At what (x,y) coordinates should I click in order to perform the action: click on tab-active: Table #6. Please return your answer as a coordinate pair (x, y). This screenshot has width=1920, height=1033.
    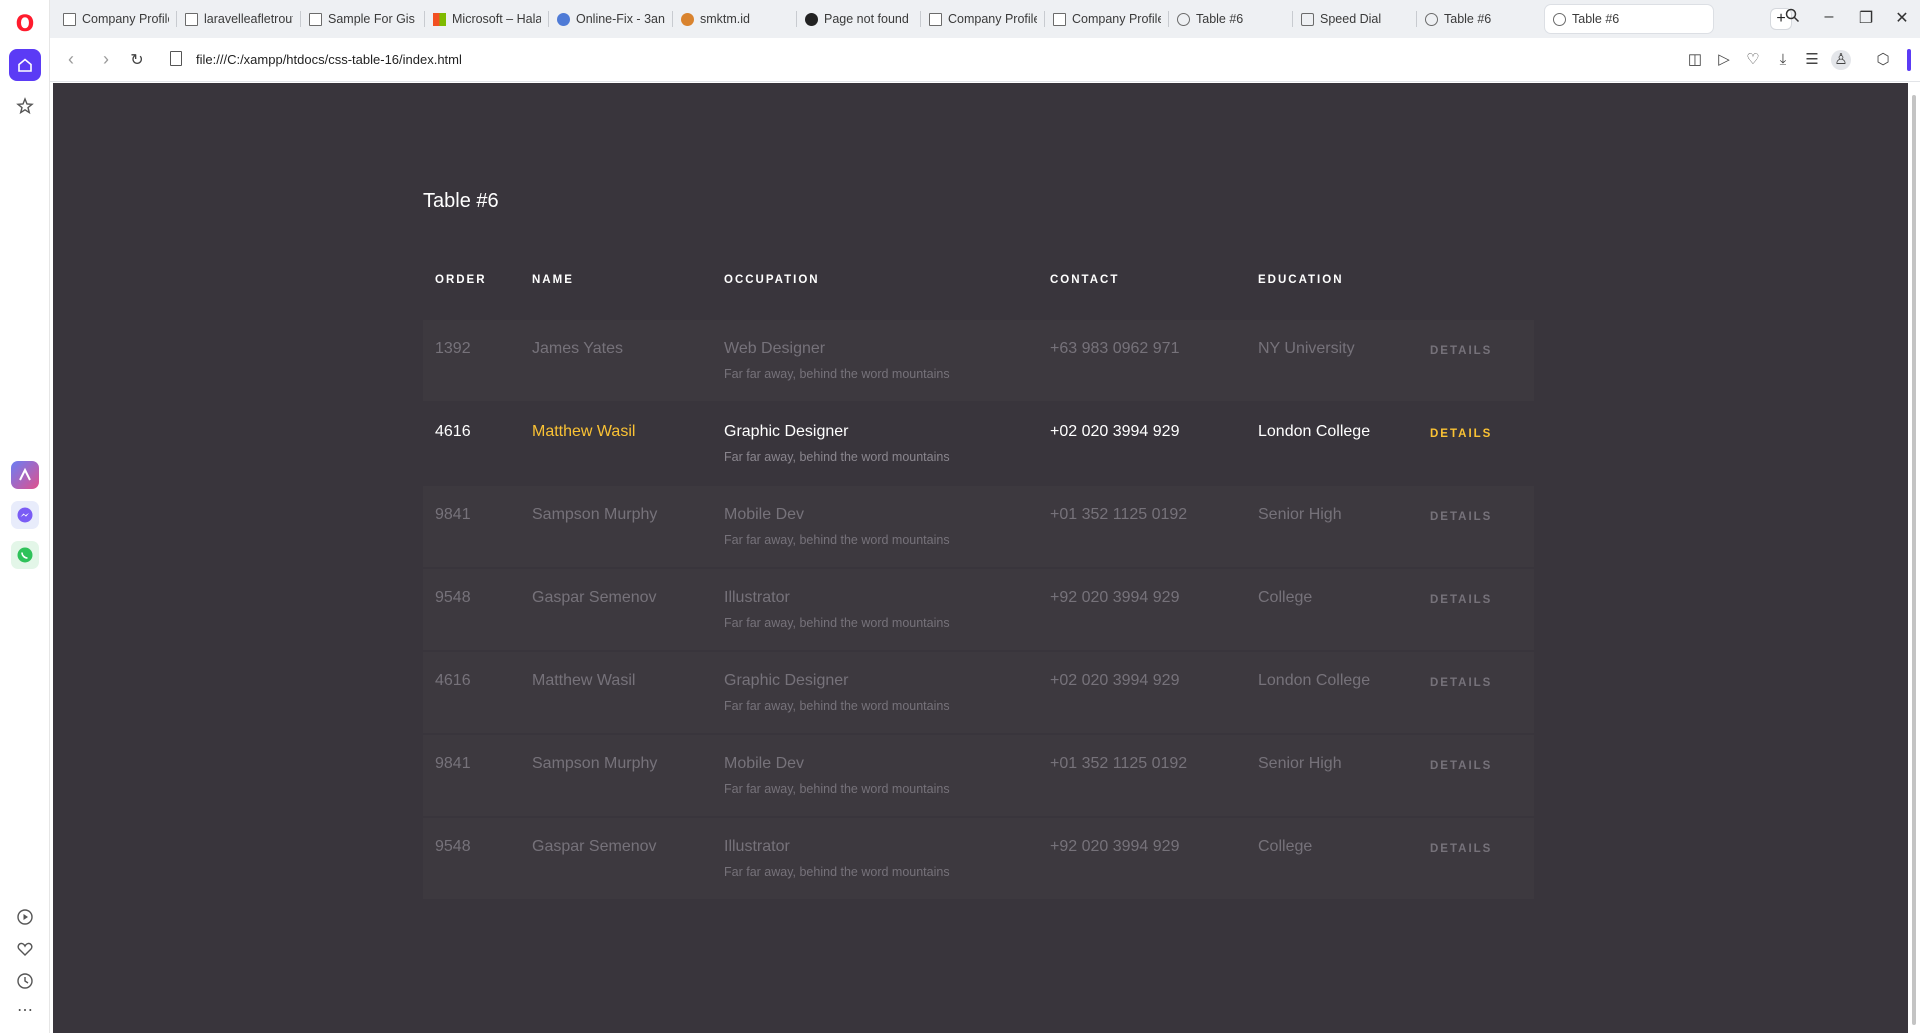
    Looking at the image, I should click on (1629, 19).